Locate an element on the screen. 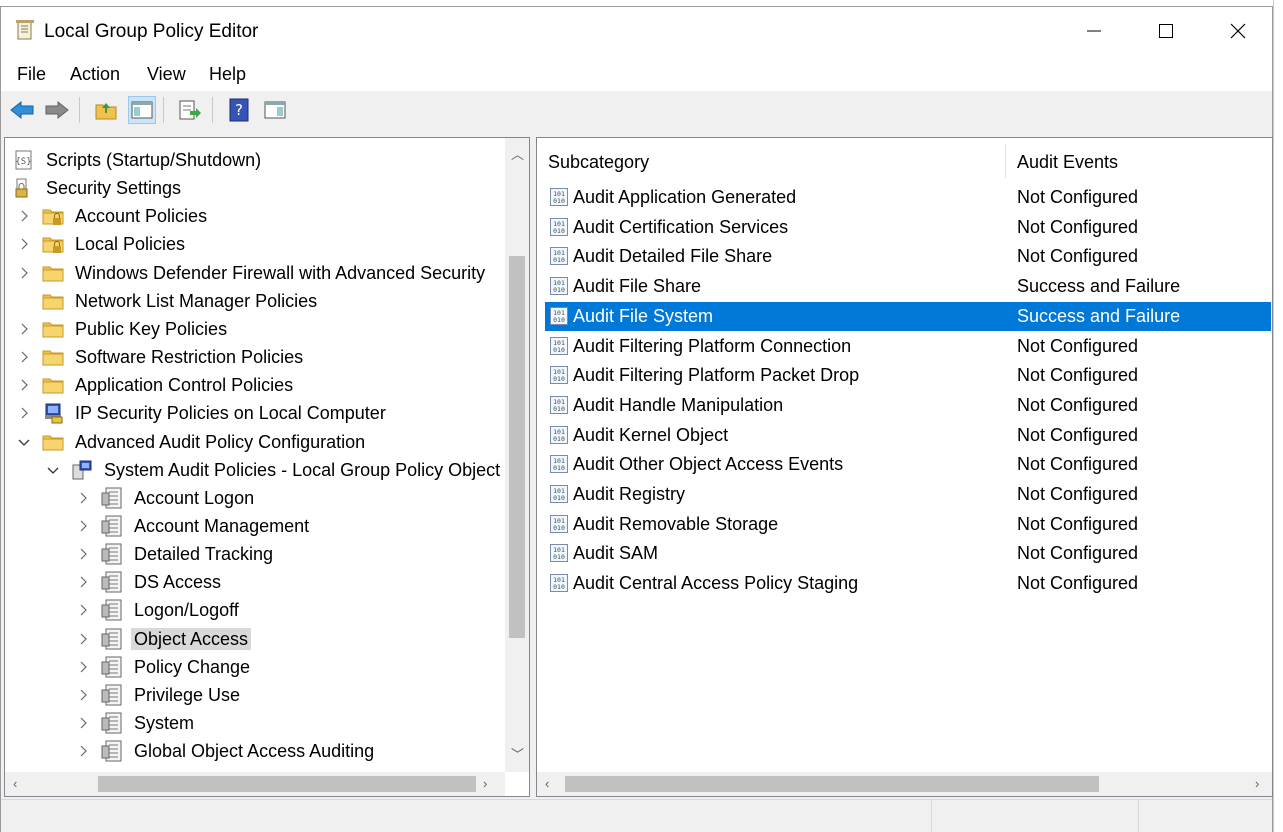 The width and height of the screenshot is (1283, 832). tree-item: Account Logon is located at coordinates (255, 498).